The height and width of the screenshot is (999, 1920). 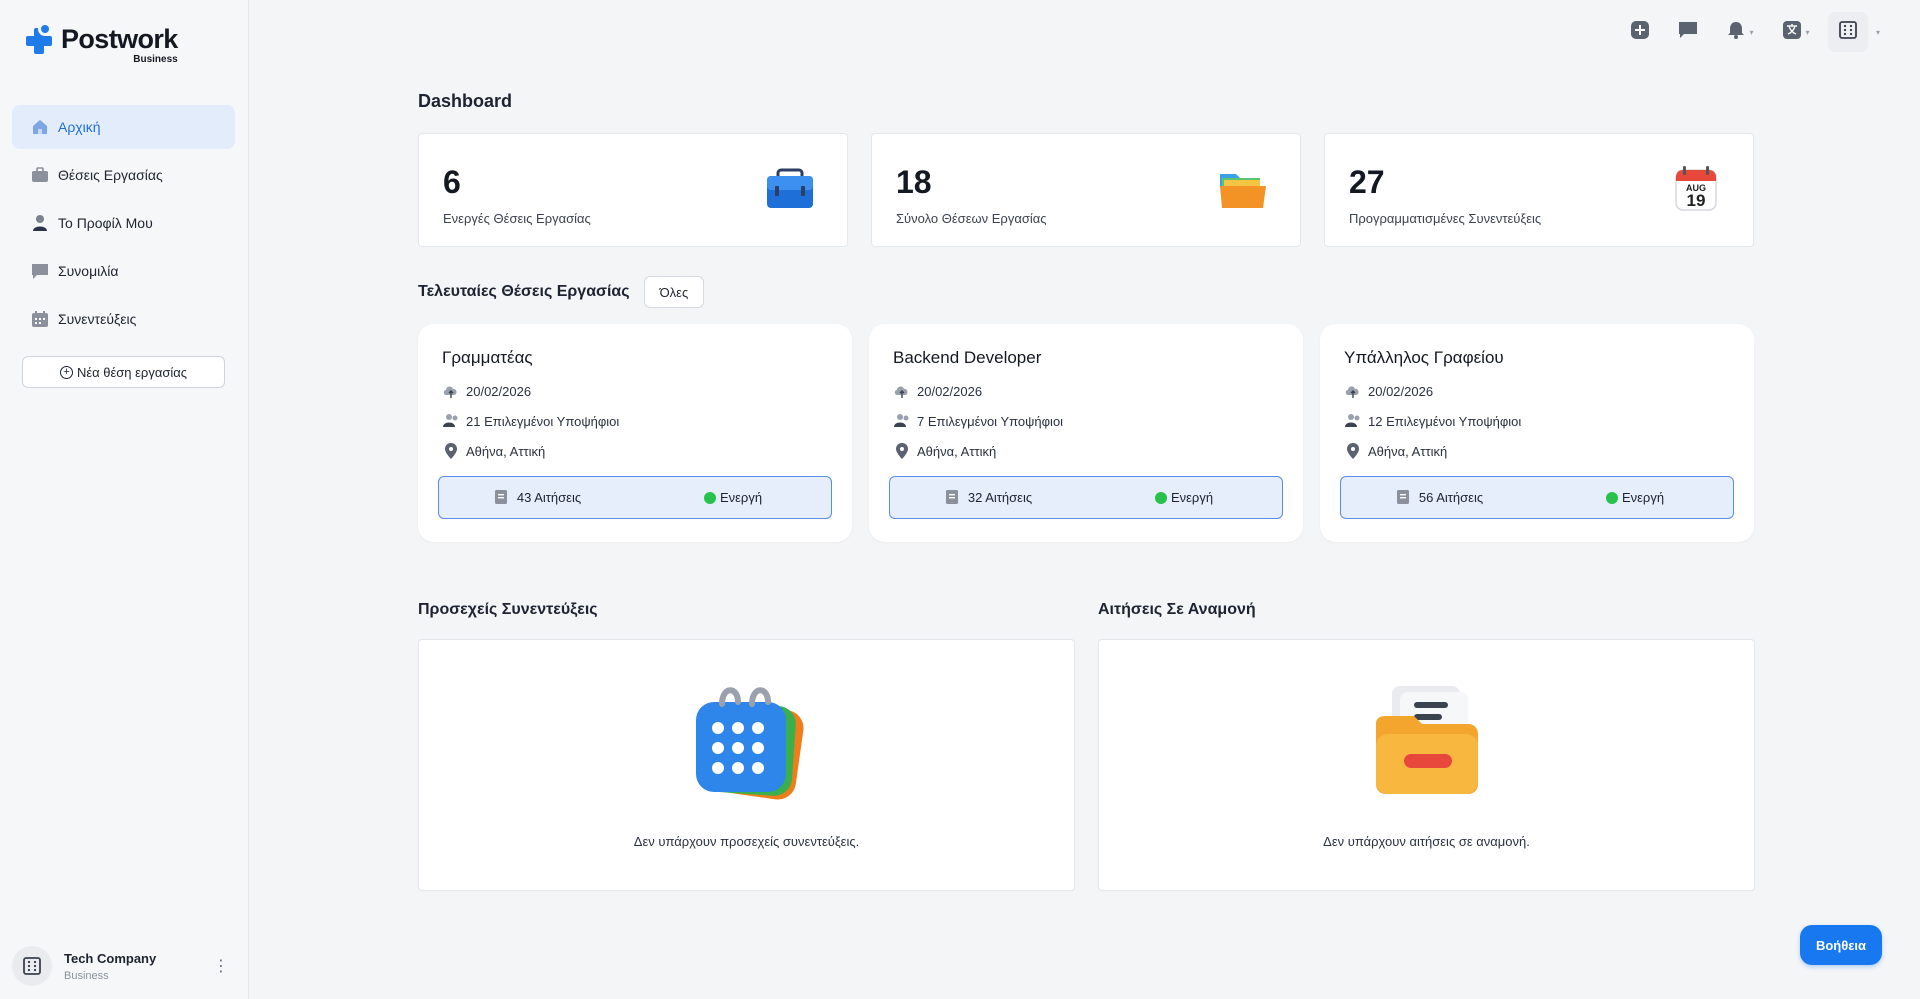 What do you see at coordinates (1367, 182) in the screenshot?
I see `stat-value: 27` at bounding box center [1367, 182].